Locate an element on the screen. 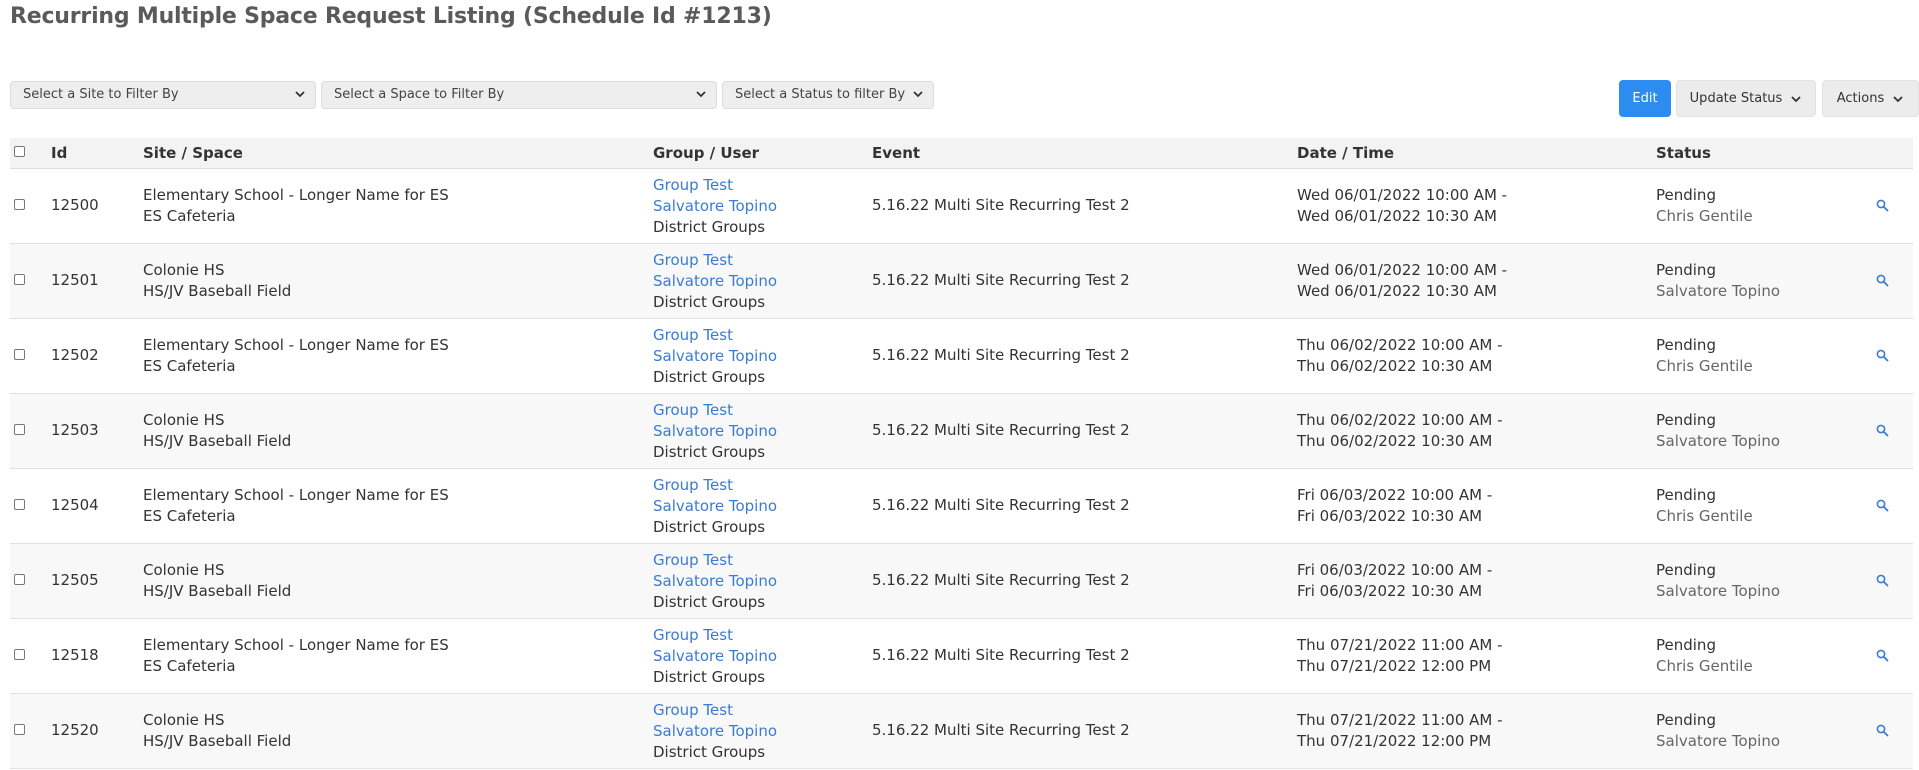 The image size is (1919, 770). request-id: 12520 is located at coordinates (75, 730).